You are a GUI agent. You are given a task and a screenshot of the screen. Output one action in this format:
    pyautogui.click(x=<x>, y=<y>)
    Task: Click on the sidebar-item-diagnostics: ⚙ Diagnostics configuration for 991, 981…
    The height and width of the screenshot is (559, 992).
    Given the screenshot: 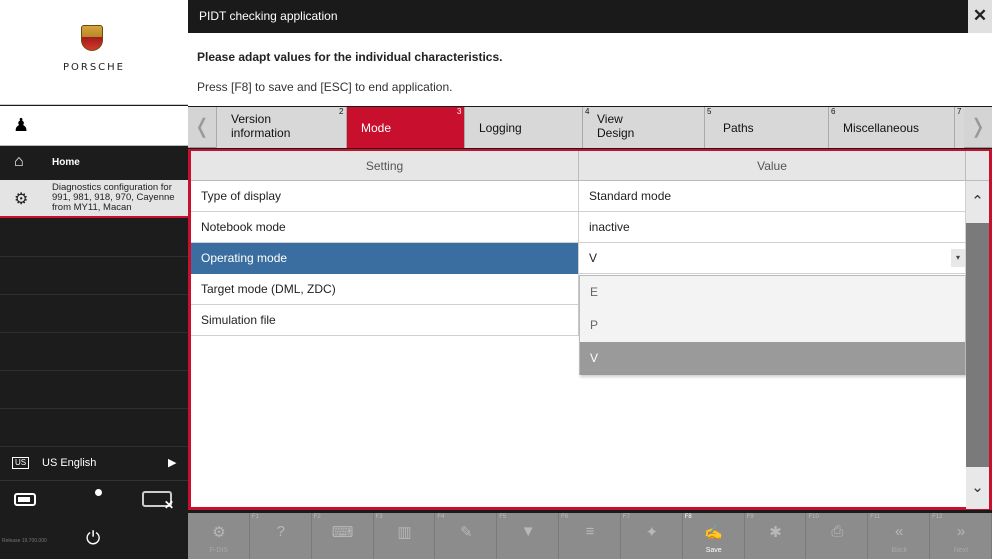 What is the action you would take?
    pyautogui.click(x=94, y=199)
    